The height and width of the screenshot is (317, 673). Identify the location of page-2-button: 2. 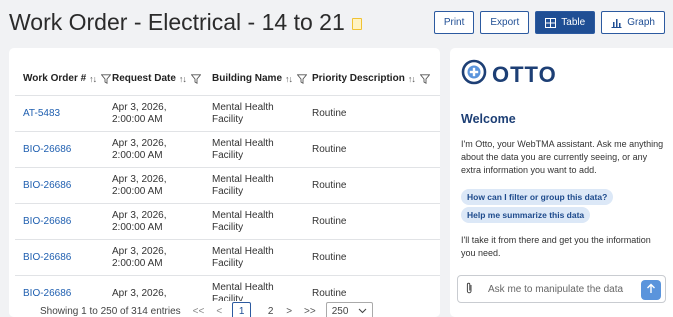
(270, 309).